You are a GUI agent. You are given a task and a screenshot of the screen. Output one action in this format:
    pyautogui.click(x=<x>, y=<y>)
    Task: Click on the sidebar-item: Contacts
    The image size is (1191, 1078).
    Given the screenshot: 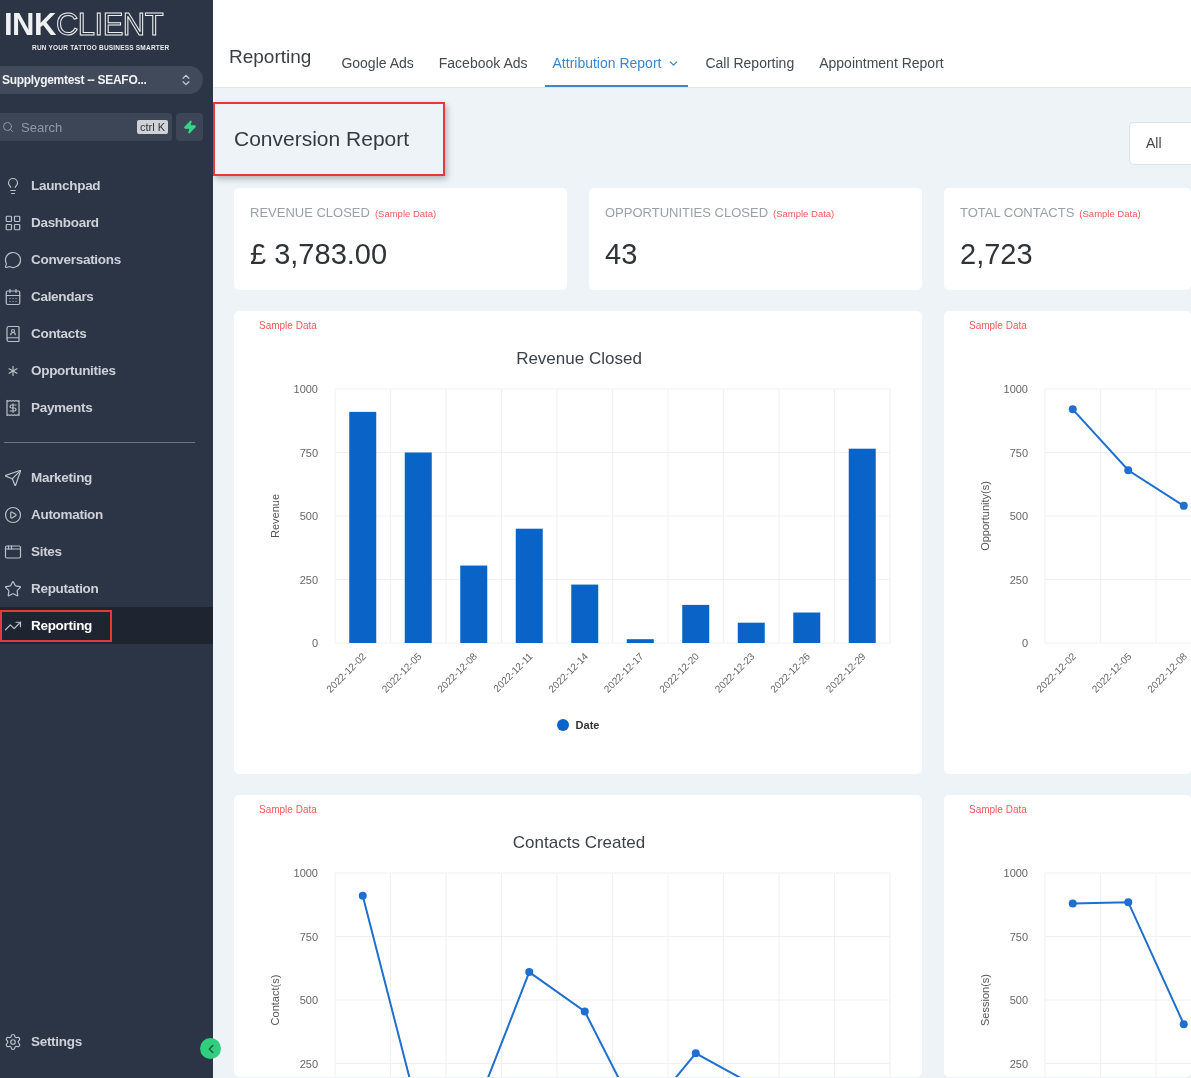 What is the action you would take?
    pyautogui.click(x=53, y=333)
    